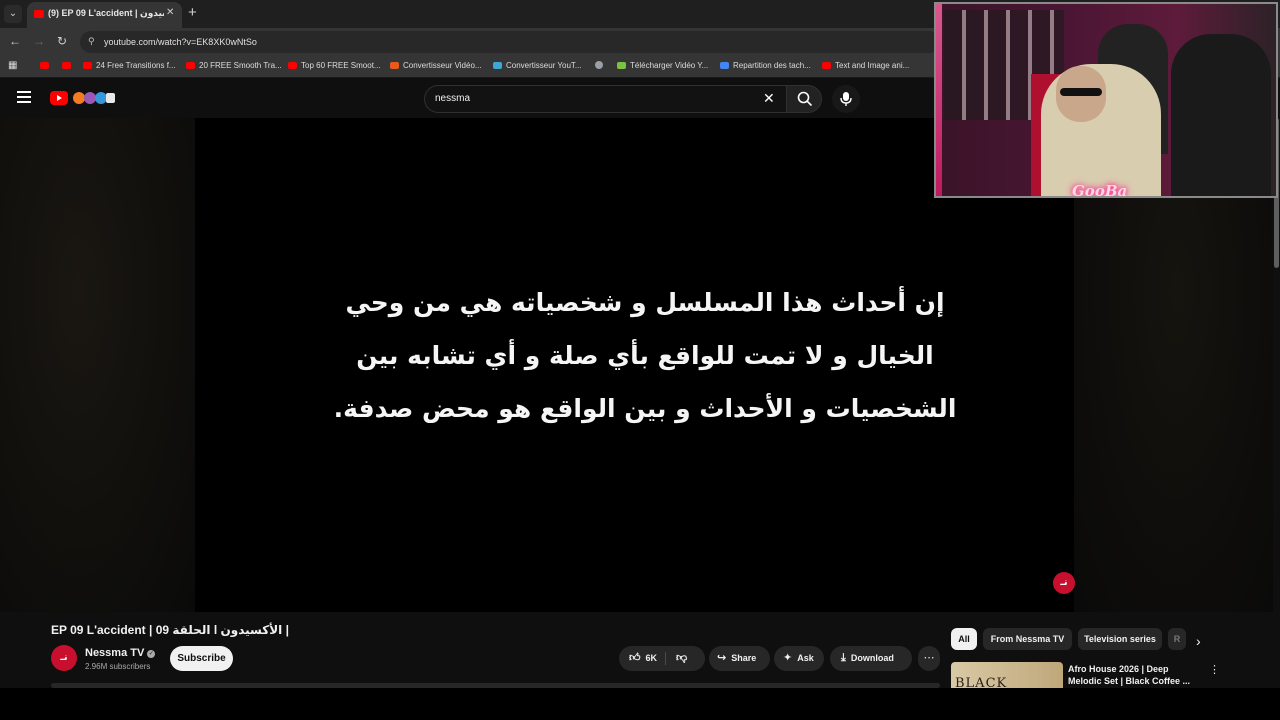 Image resolution: width=1280 pixels, height=720 pixels. Describe the element at coordinates (24, 97) in the screenshot. I see `menu-icon` at that location.